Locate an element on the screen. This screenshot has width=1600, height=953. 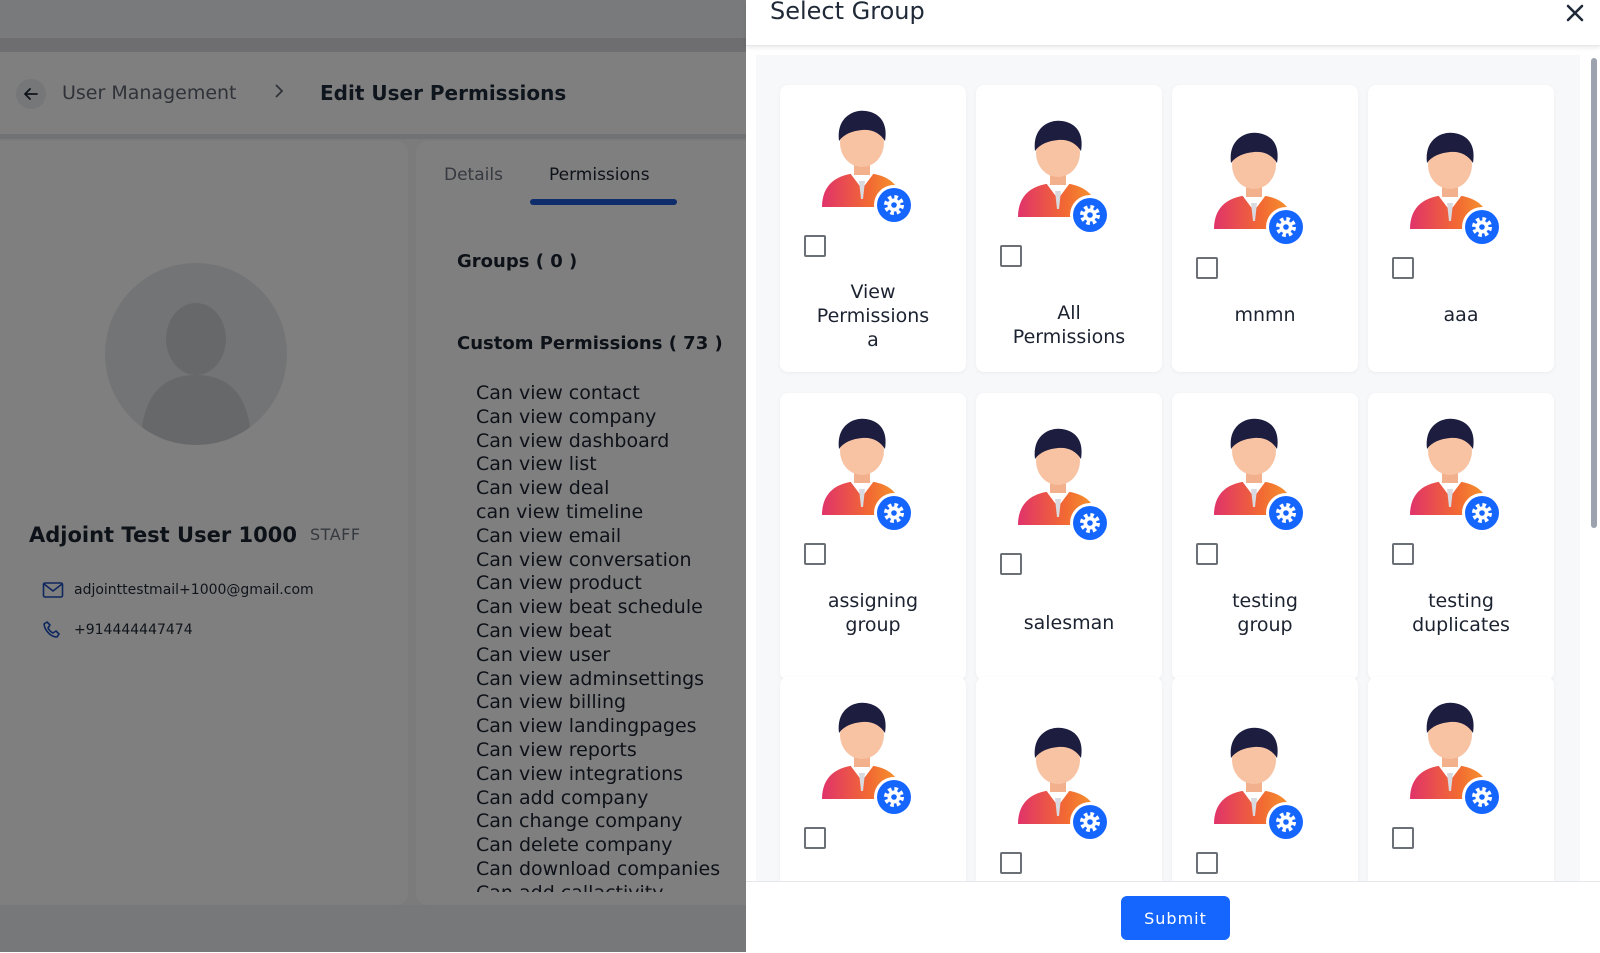
group-label-line: aaa is located at coordinates (1461, 315).